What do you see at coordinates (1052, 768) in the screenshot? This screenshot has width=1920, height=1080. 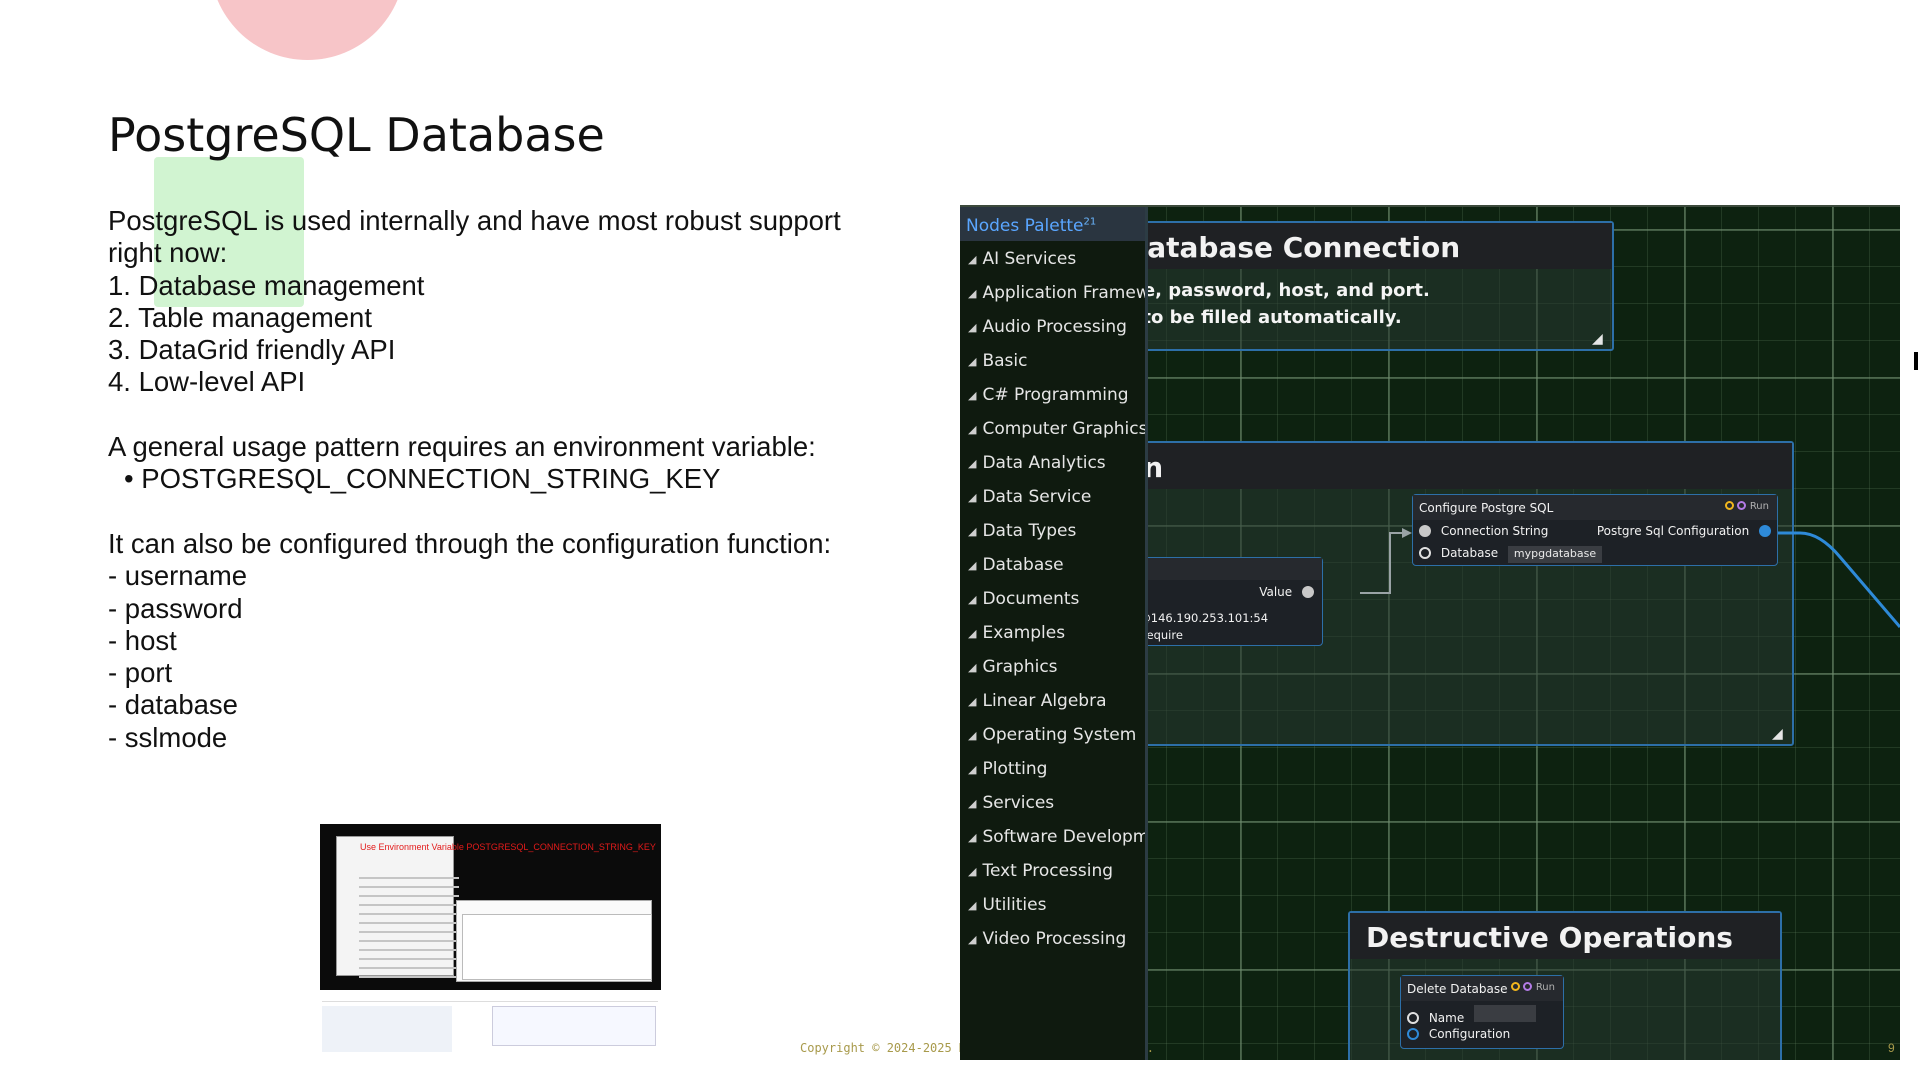 I see `palette-item-plotting: ◢ Plotting` at bounding box center [1052, 768].